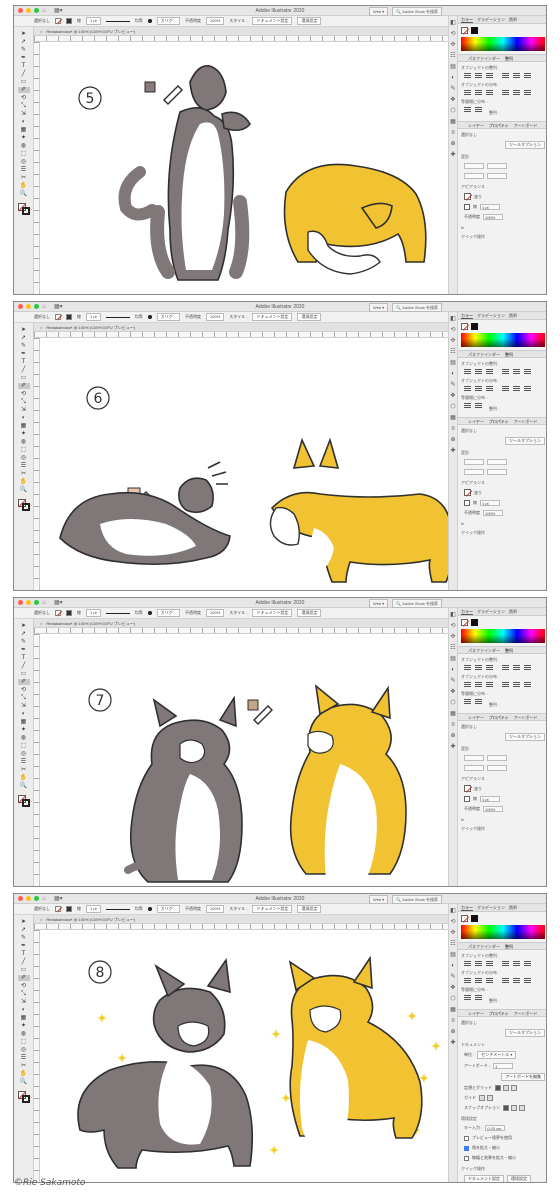 The width and height of the screenshot is (560, 1200). Describe the element at coordinates (272, 317) in the screenshot. I see `document-setup-button: ドキュメント設定` at that location.